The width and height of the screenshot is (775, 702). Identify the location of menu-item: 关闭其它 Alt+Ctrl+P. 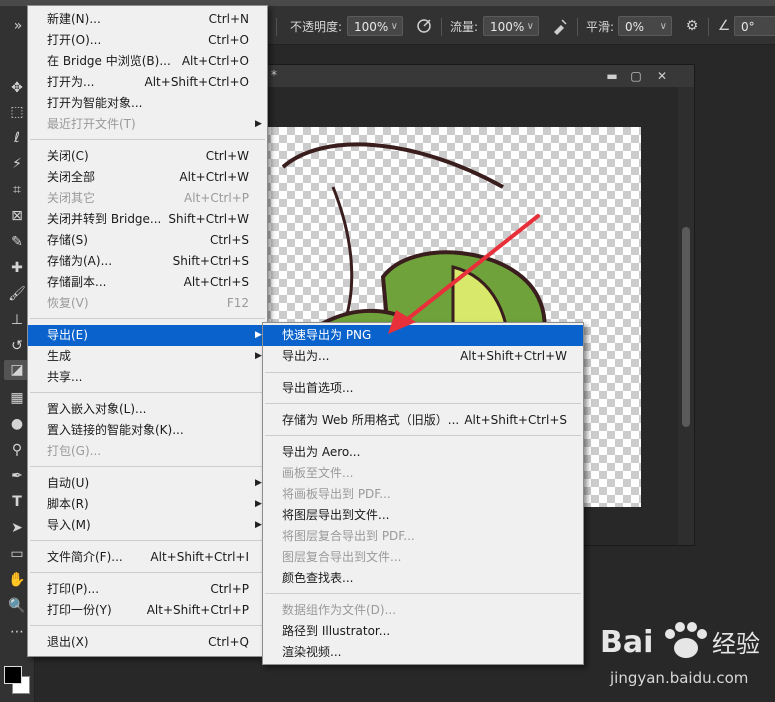
(147, 198).